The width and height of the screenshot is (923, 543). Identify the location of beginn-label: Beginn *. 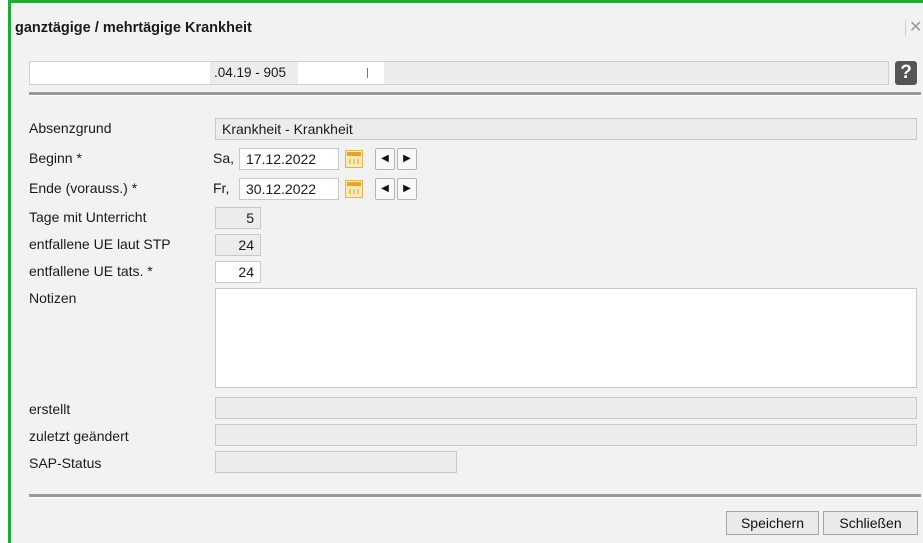
(55, 158).